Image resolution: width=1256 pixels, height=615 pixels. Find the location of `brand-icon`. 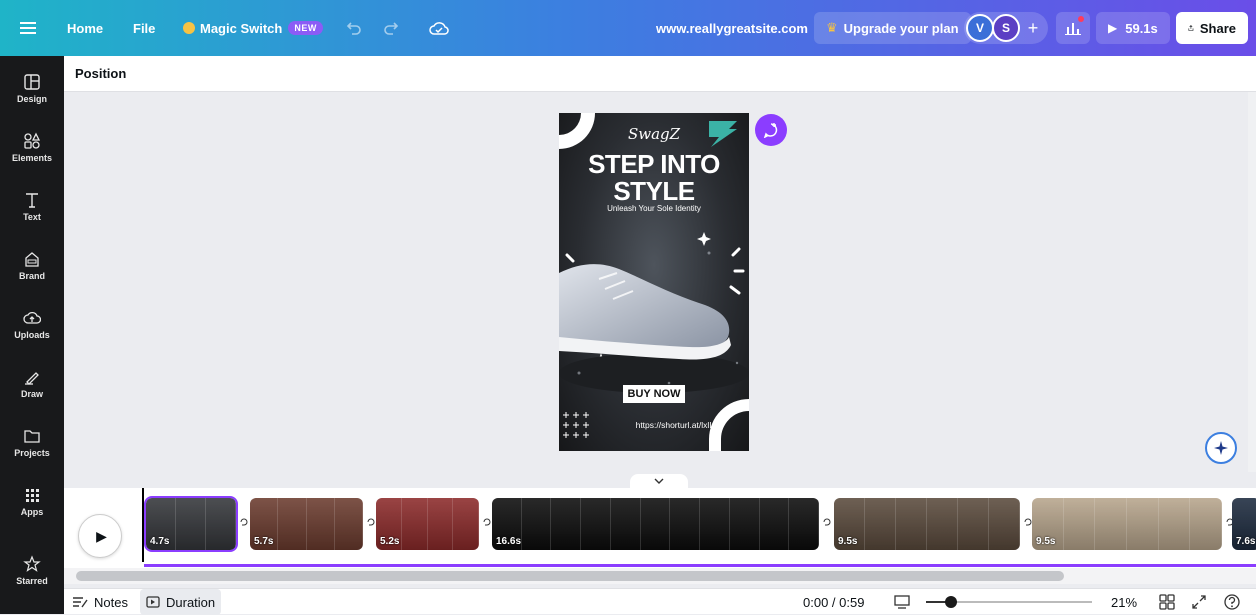

brand-icon is located at coordinates (32, 259).